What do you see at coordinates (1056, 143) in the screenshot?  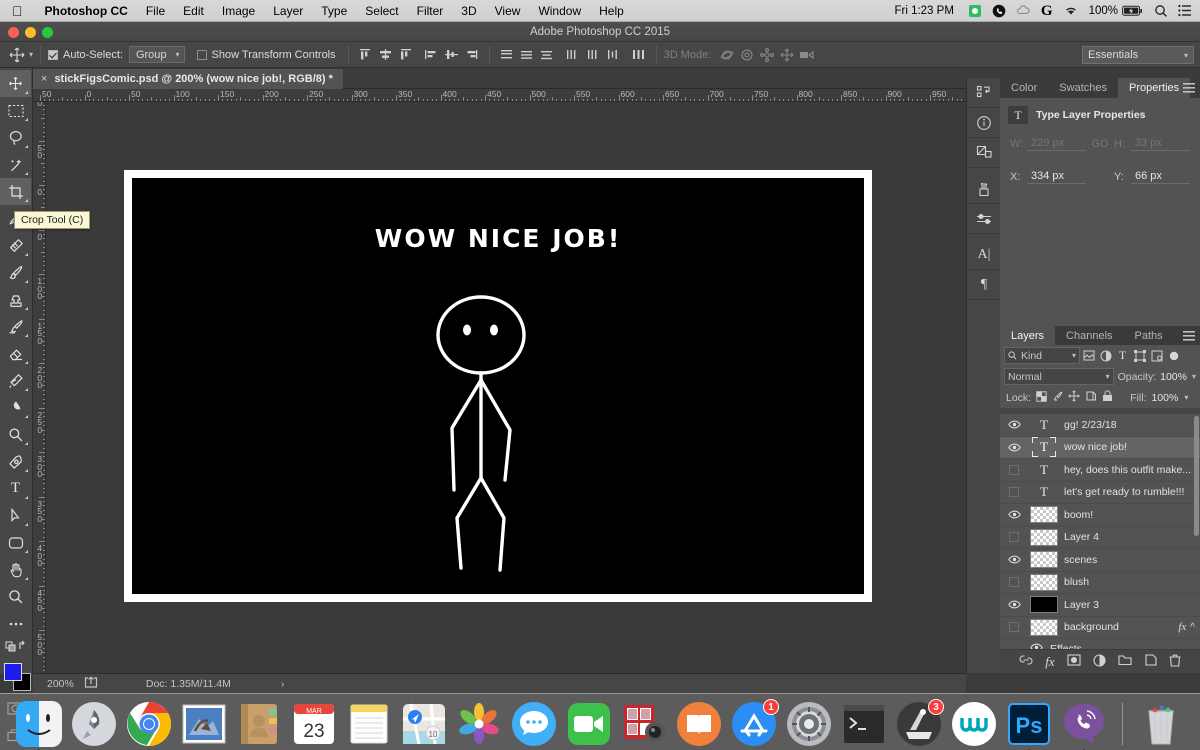 I see `width-field: 229 px` at bounding box center [1056, 143].